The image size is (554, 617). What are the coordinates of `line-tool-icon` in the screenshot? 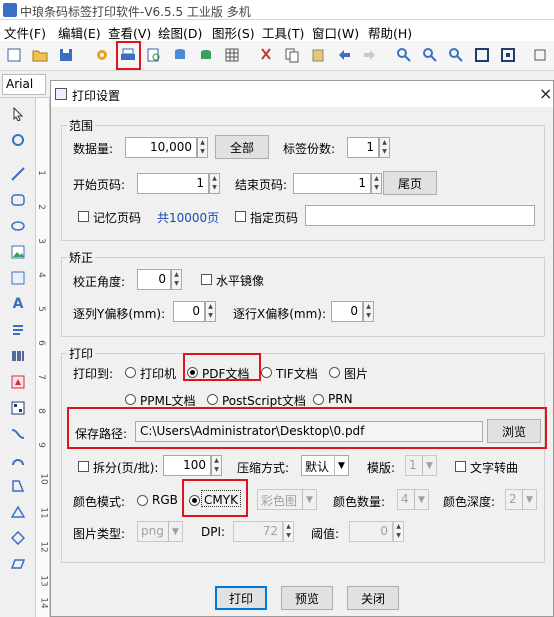 It's located at (18, 174).